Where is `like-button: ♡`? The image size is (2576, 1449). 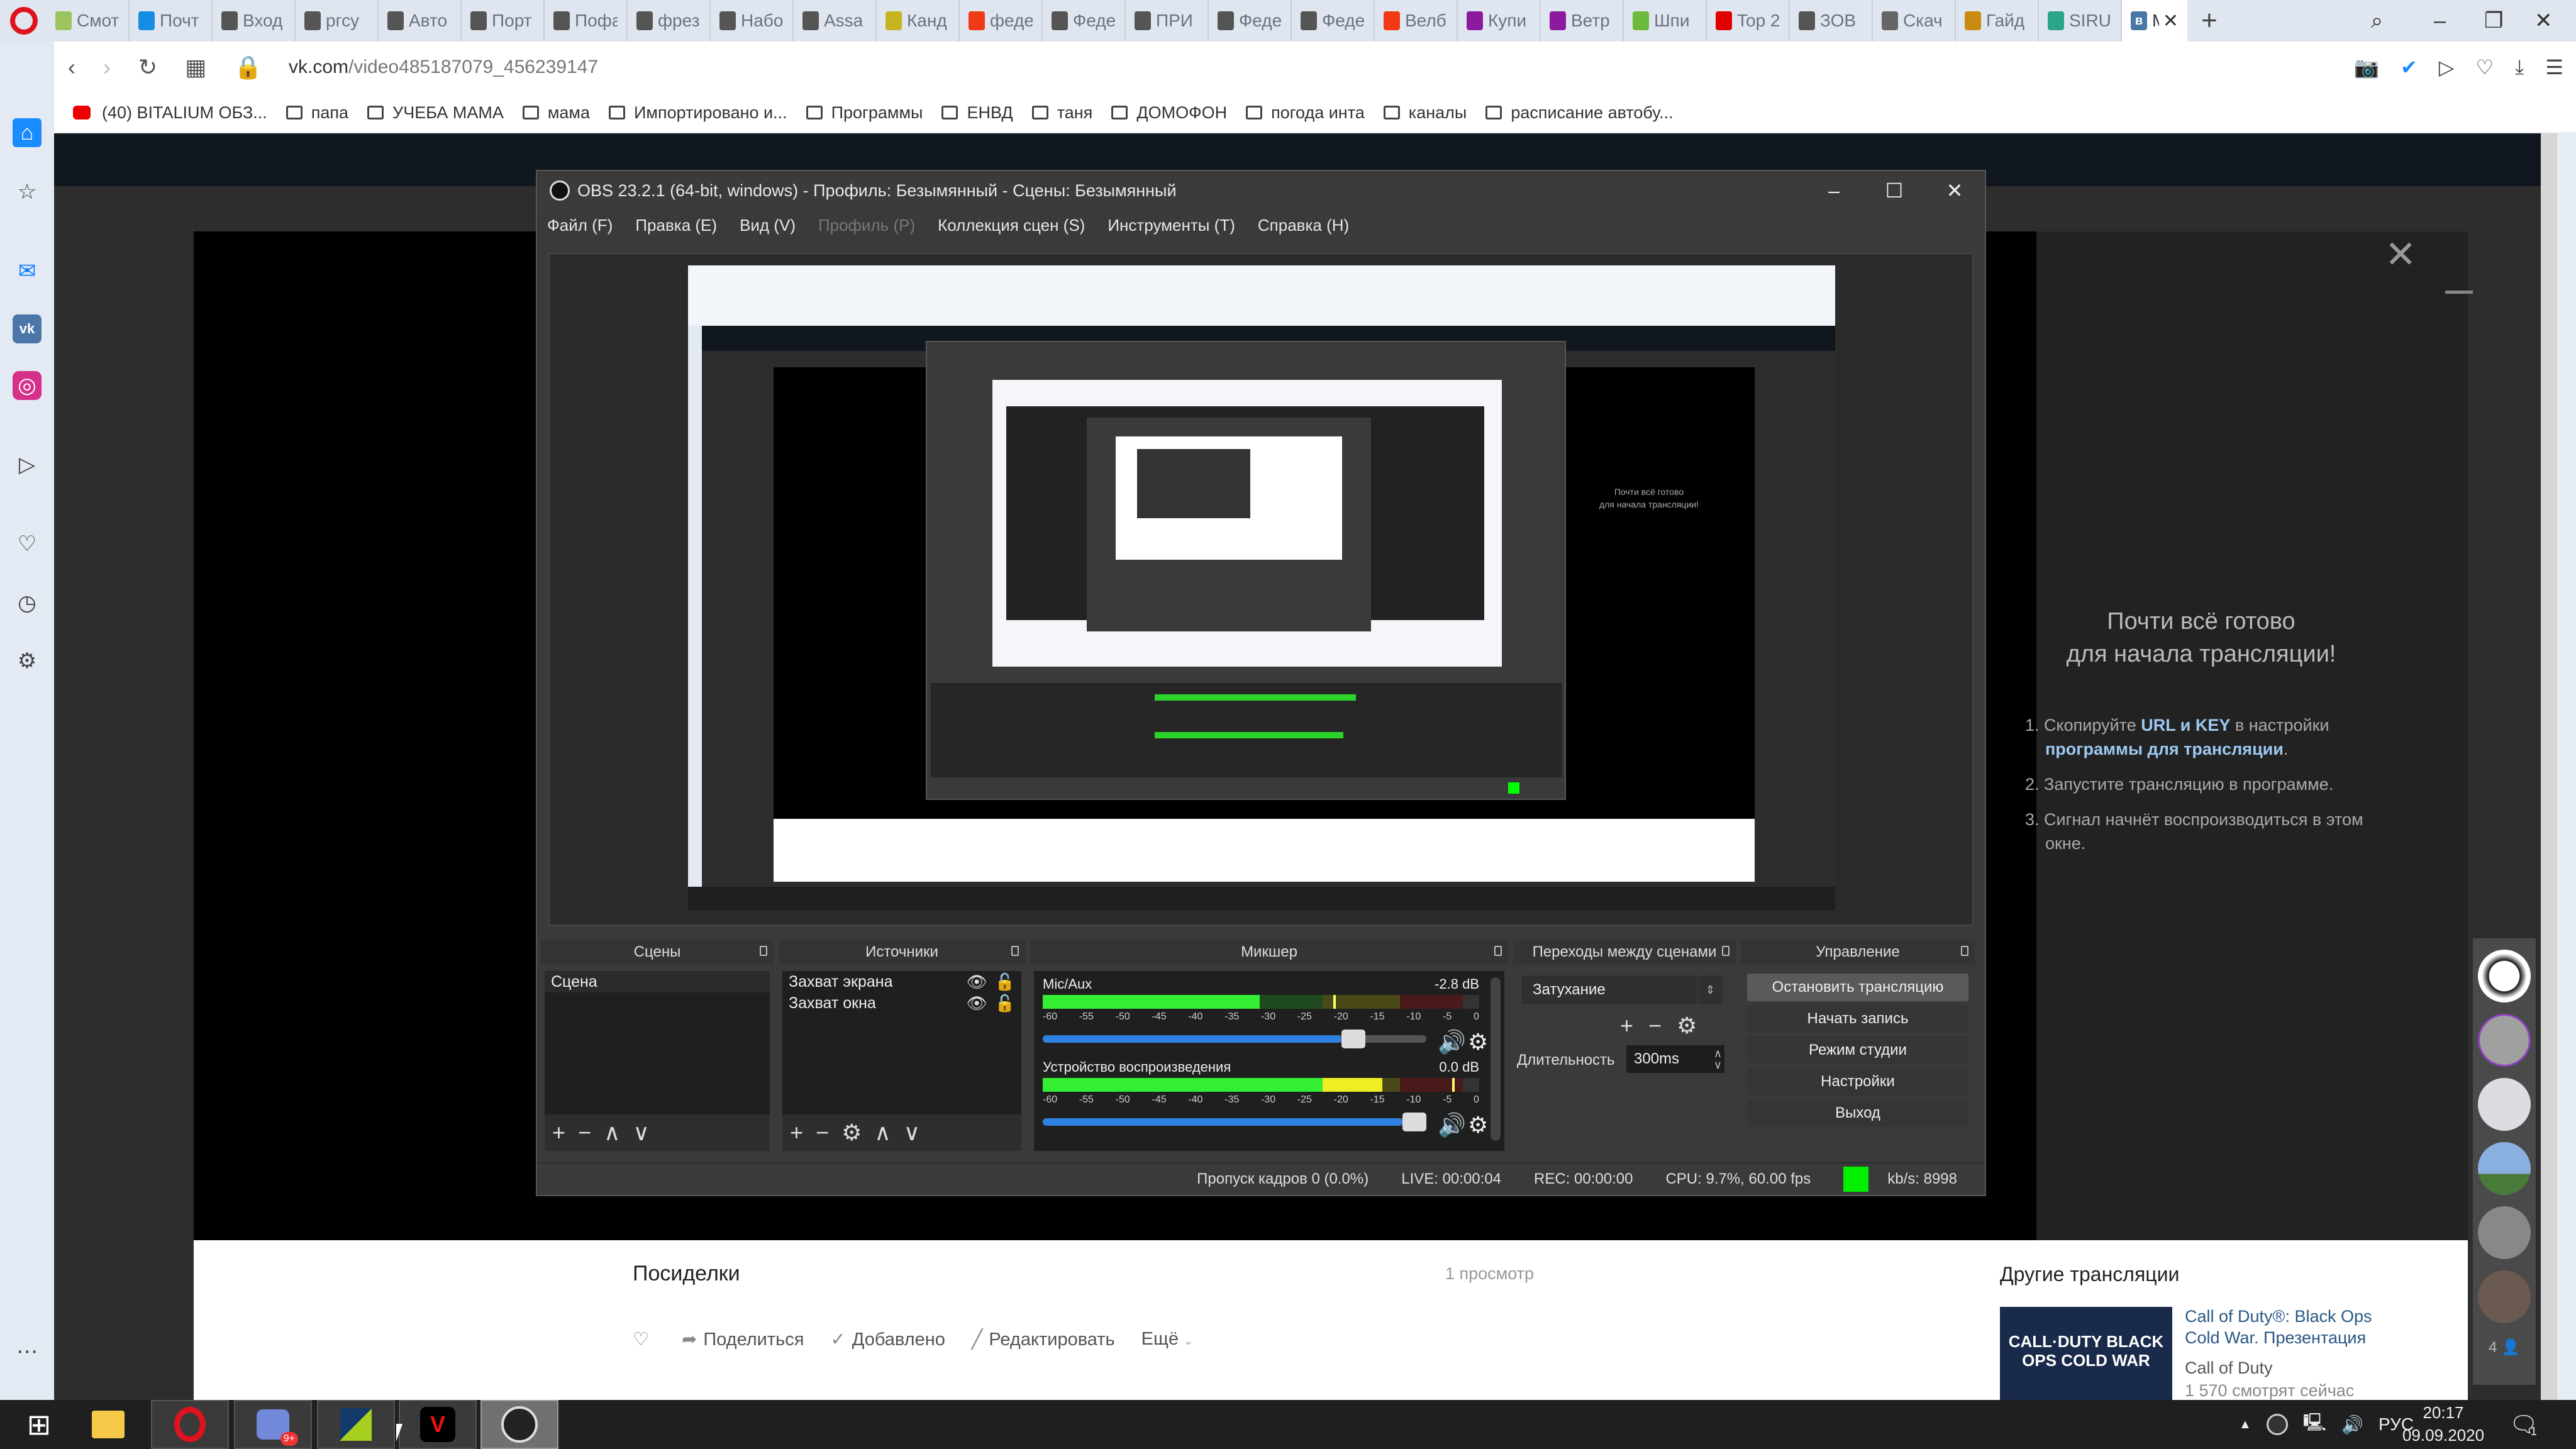
like-button: ♡ is located at coordinates (644, 1339).